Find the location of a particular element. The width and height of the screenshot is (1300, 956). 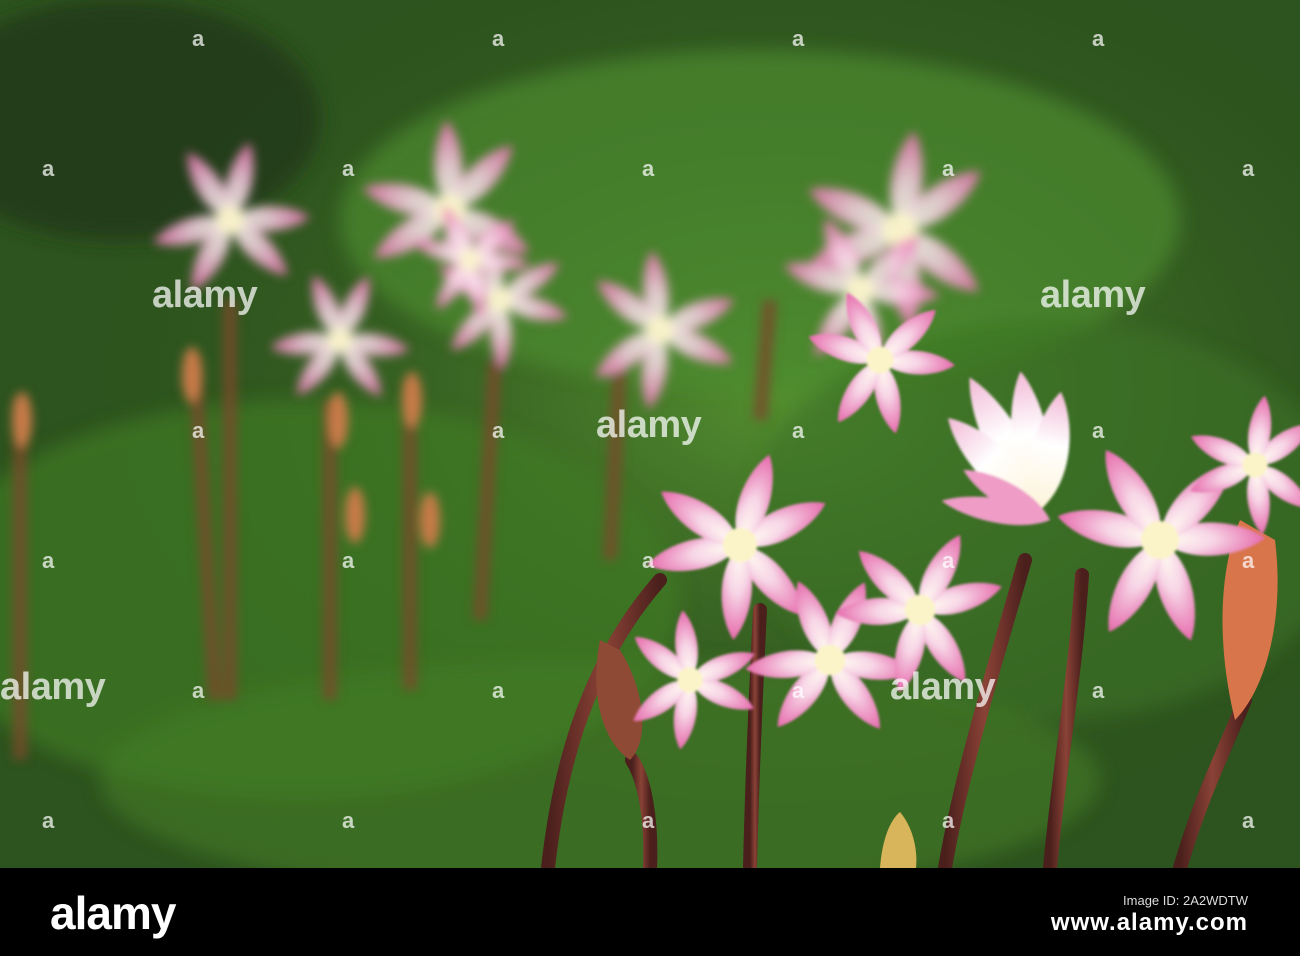

alamy-logo: alamy is located at coordinates (113, 913).